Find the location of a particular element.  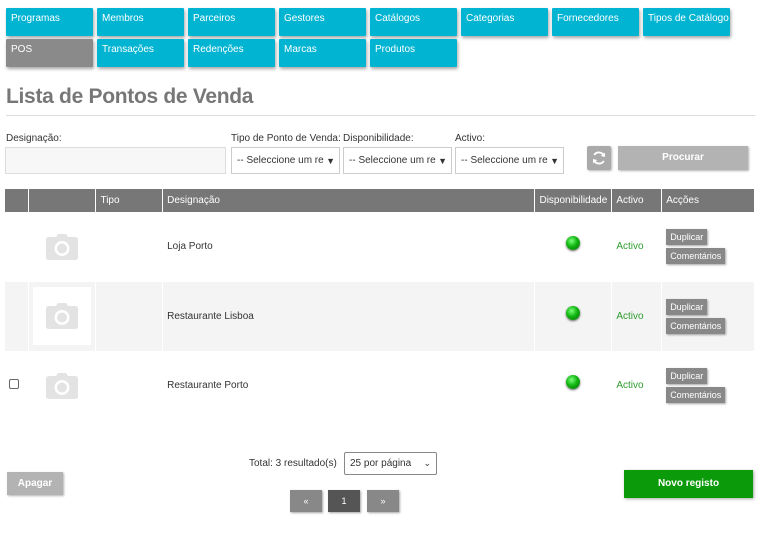

header-select is located at coordinates (17, 200).